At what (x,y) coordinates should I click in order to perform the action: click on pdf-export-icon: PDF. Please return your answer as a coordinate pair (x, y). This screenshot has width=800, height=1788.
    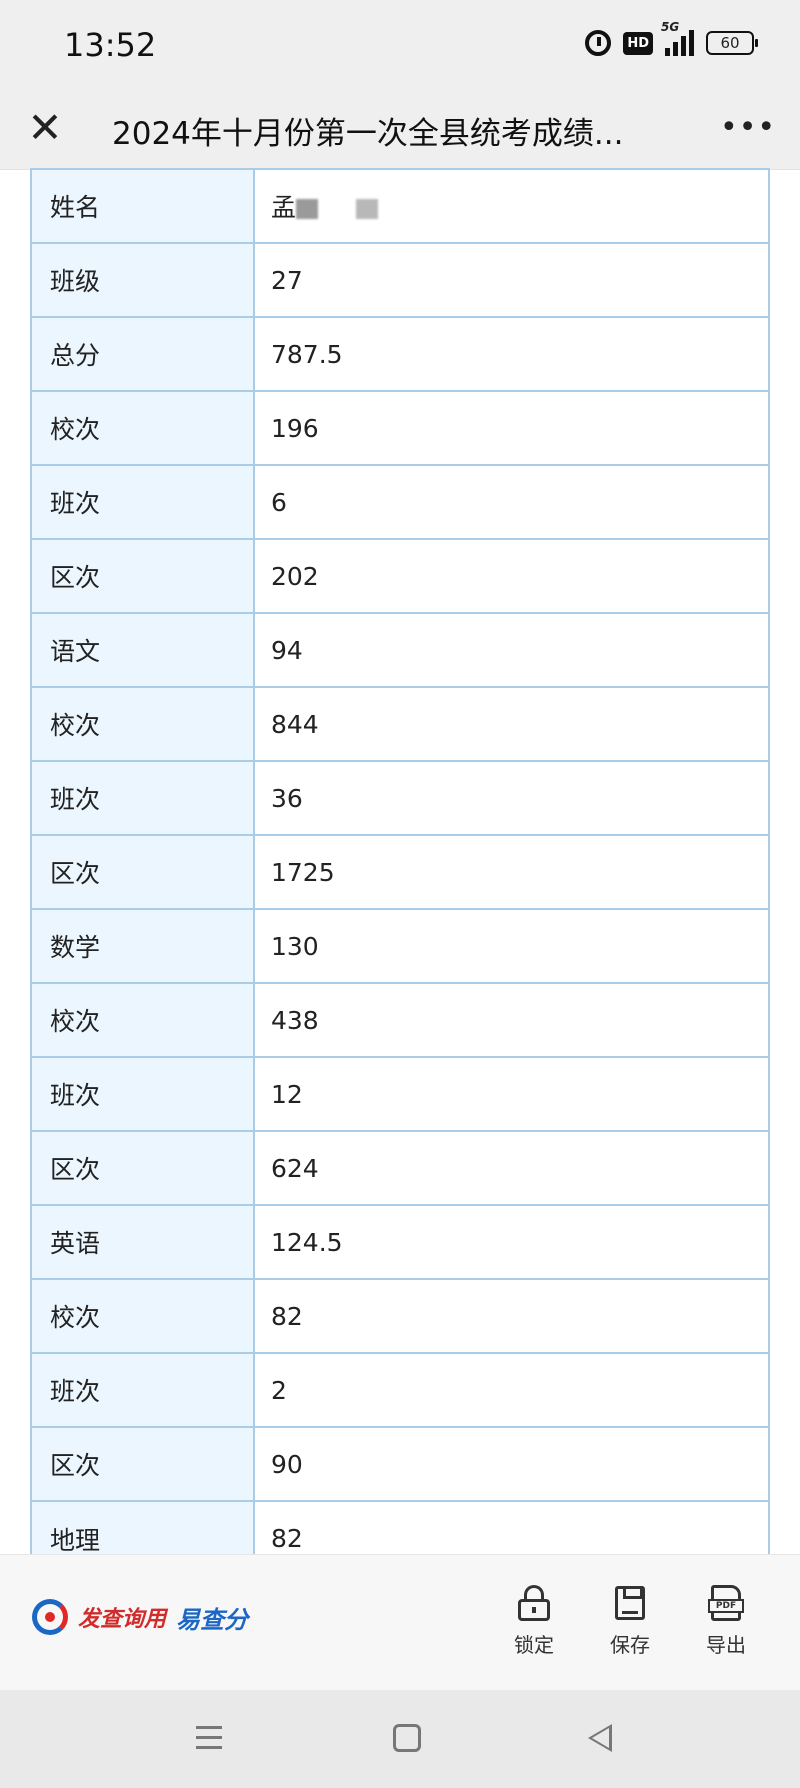
    Looking at the image, I should click on (726, 1603).